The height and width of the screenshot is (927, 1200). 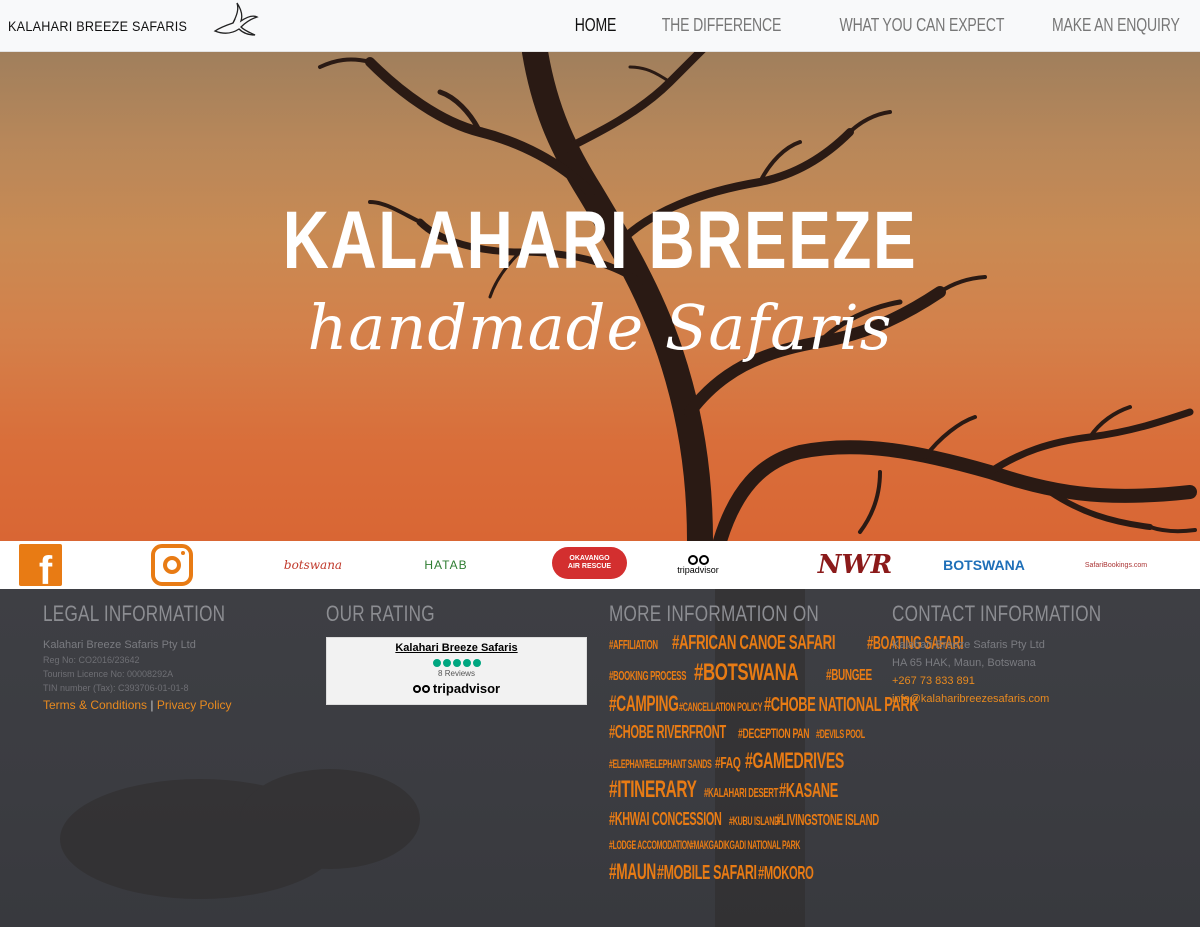 What do you see at coordinates (600, 240) in the screenshot?
I see `hero-title: KALAHARI BREEZE` at bounding box center [600, 240].